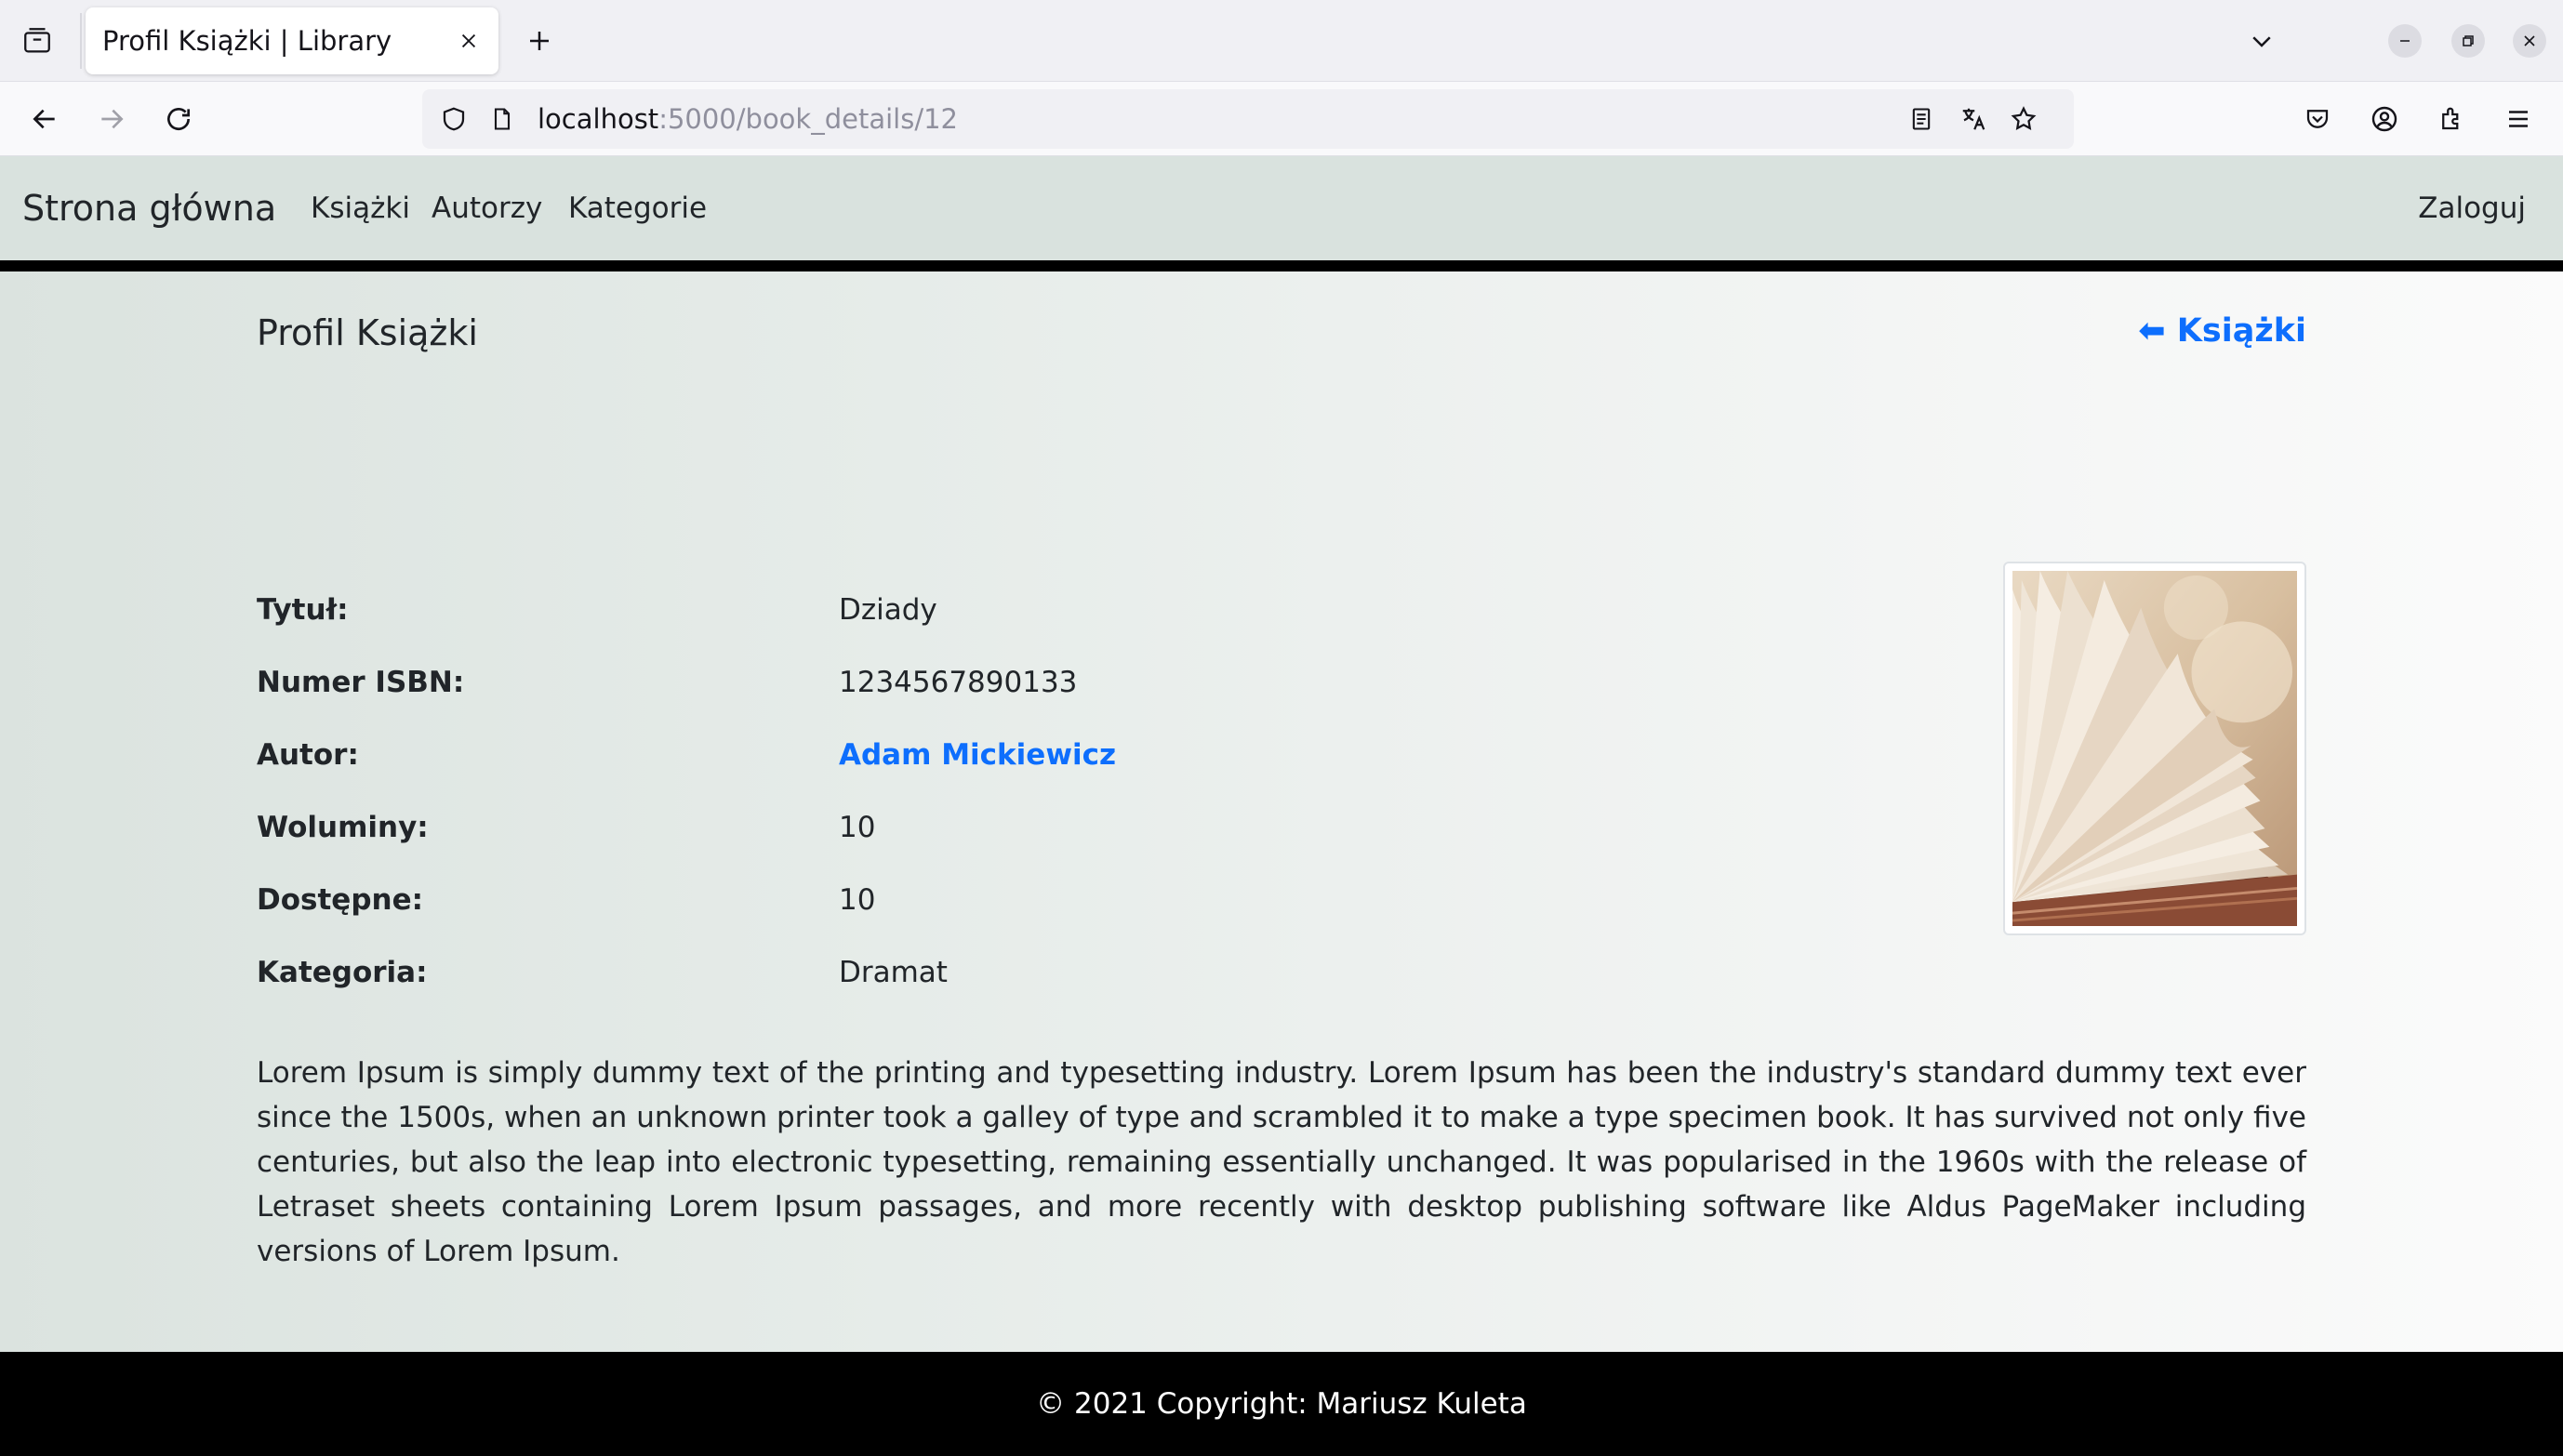 The image size is (2563, 1456). What do you see at coordinates (1281, 265) in the screenshot?
I see `navbar-border` at bounding box center [1281, 265].